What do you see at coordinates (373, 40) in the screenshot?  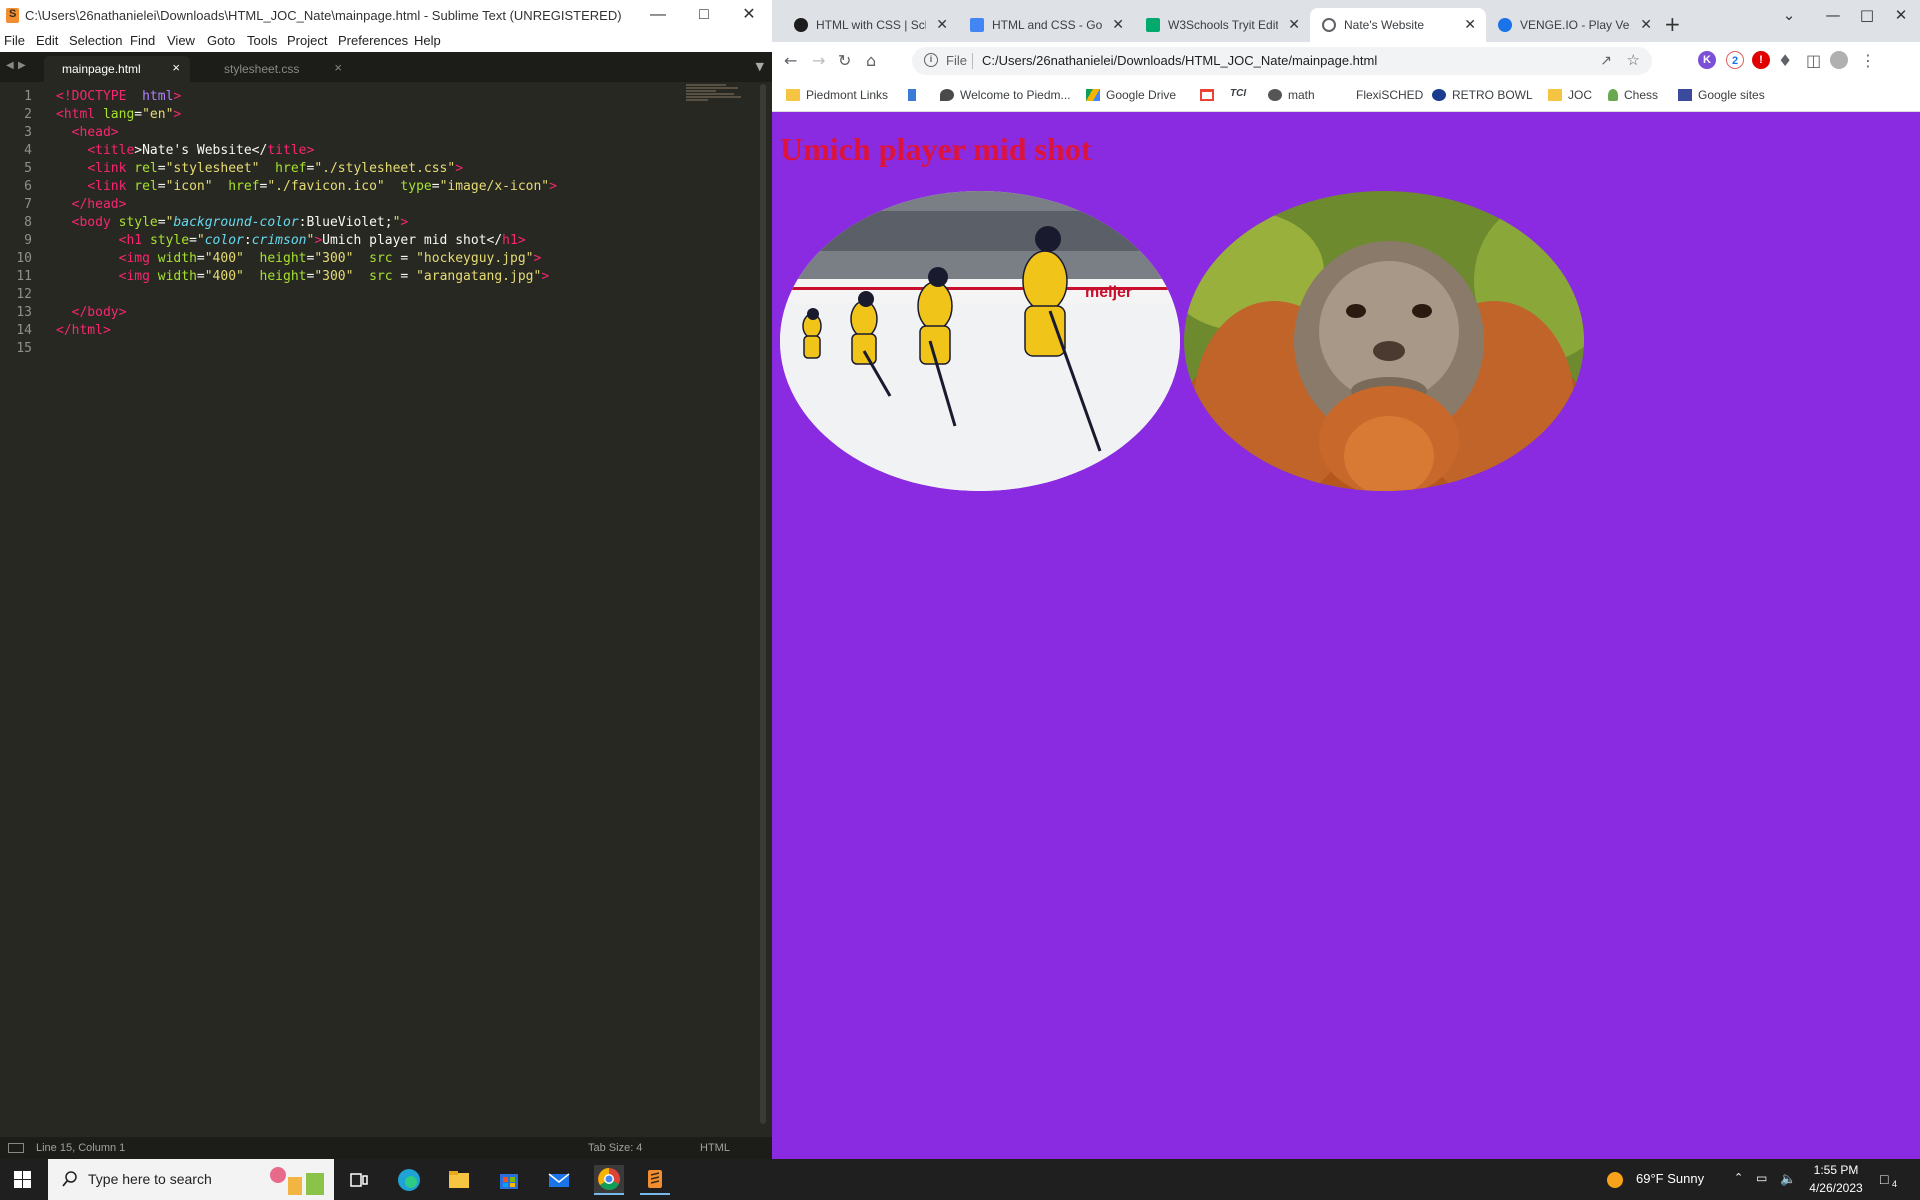 I see `menu-preferences: Preferences` at bounding box center [373, 40].